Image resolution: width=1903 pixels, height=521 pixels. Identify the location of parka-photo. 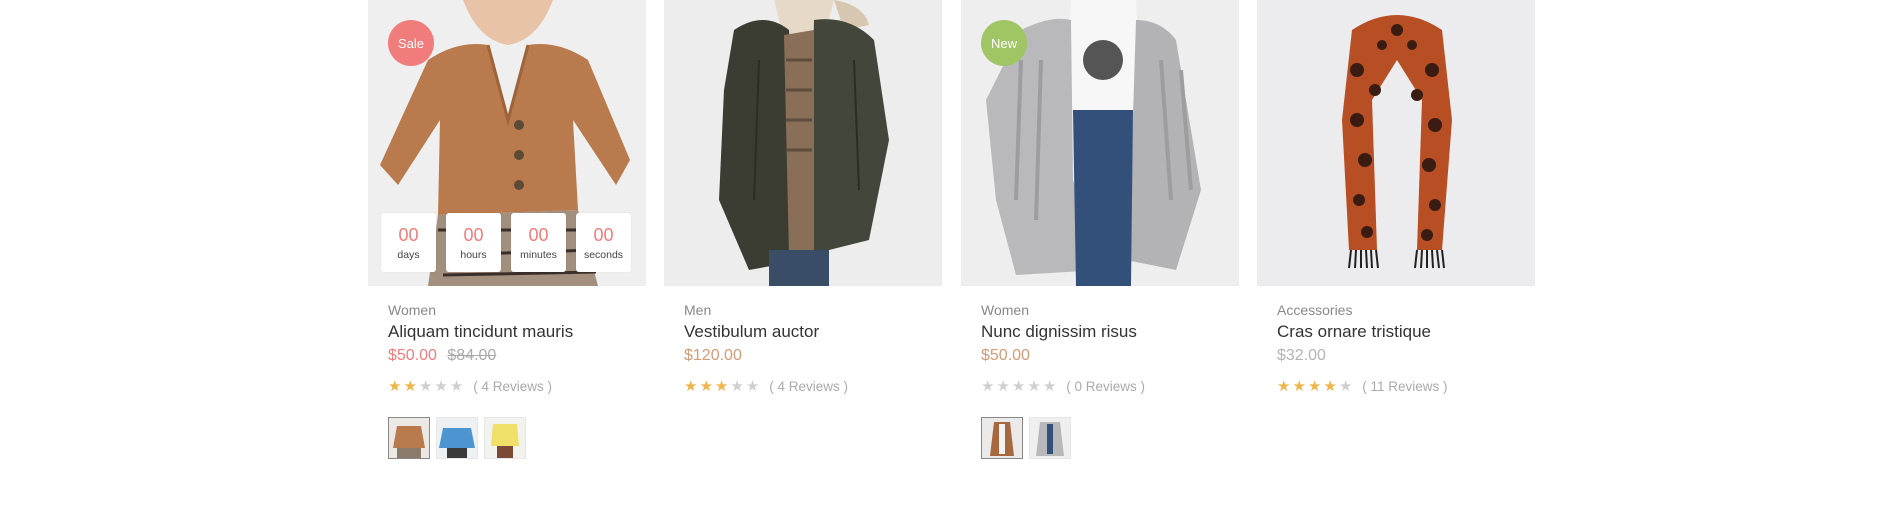
(803, 143).